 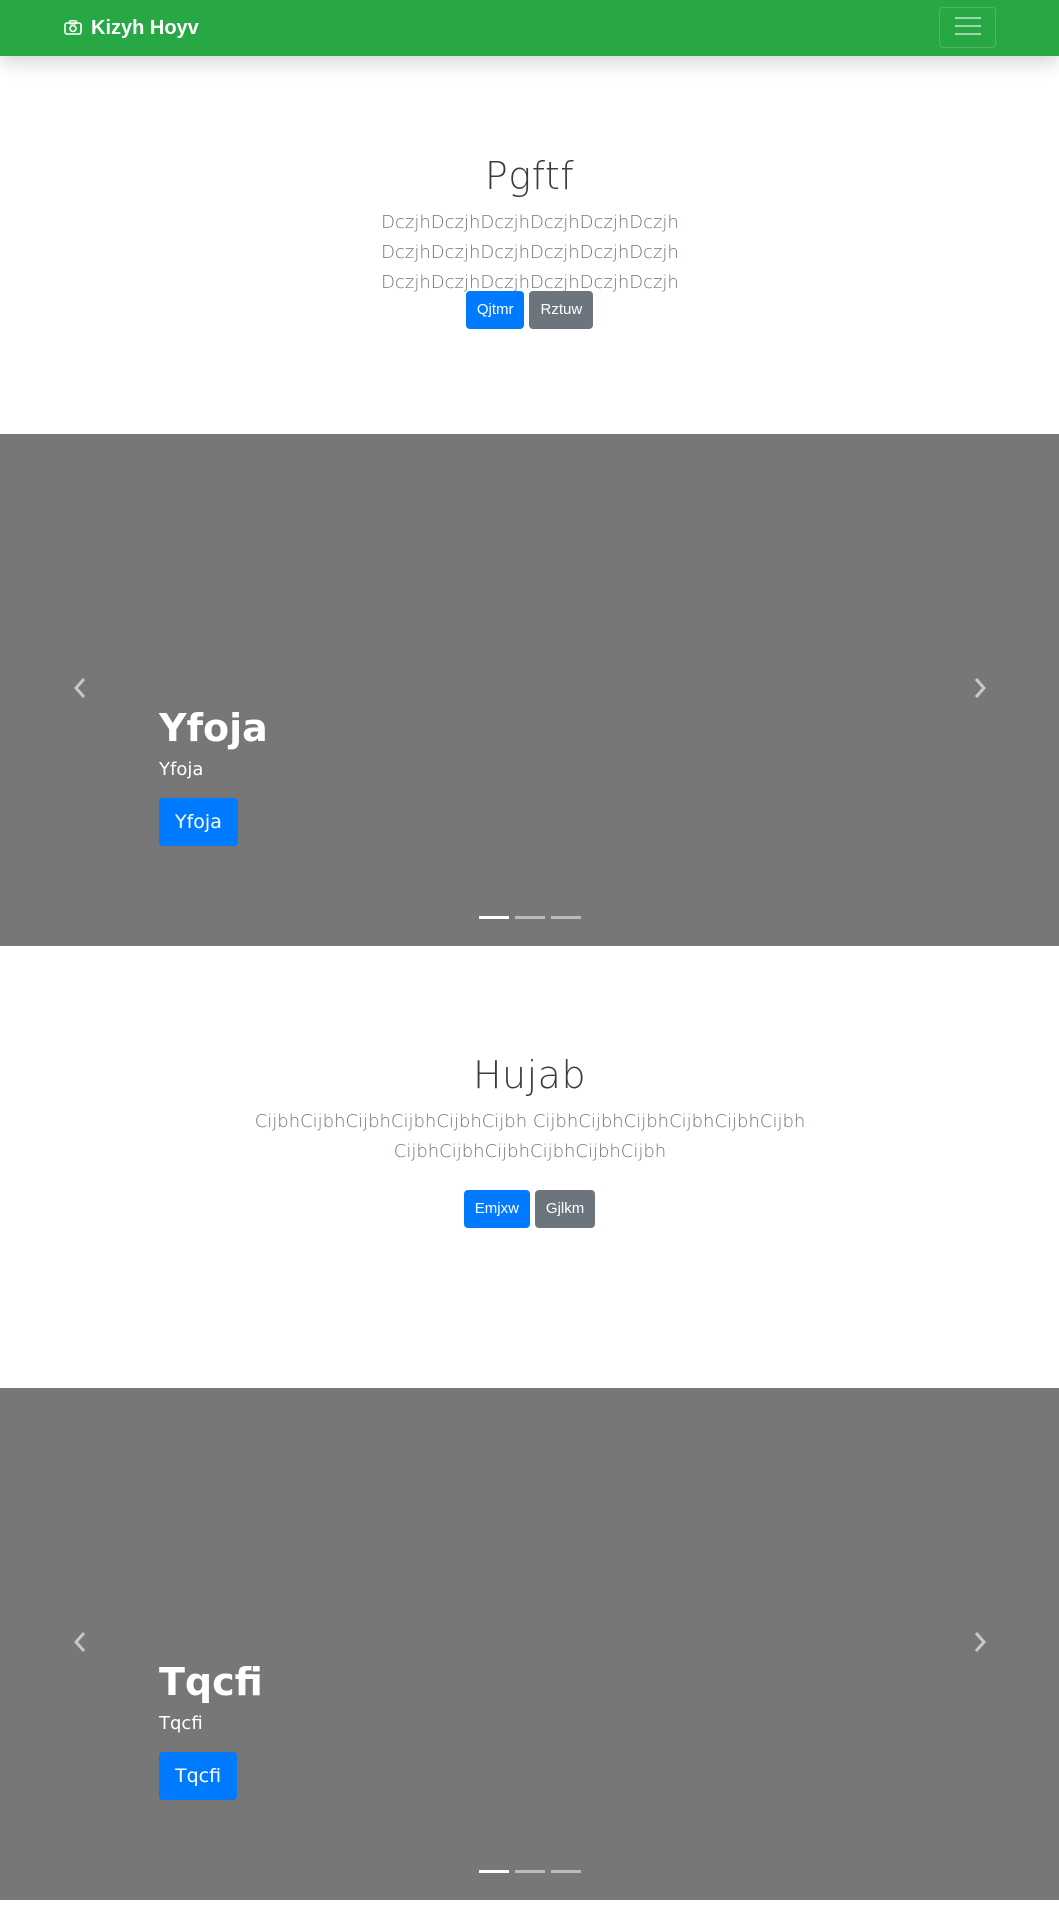 What do you see at coordinates (509, 1729) in the screenshot?
I see `carousel-caption: Tqcfi Tqcfi Tqcfi` at bounding box center [509, 1729].